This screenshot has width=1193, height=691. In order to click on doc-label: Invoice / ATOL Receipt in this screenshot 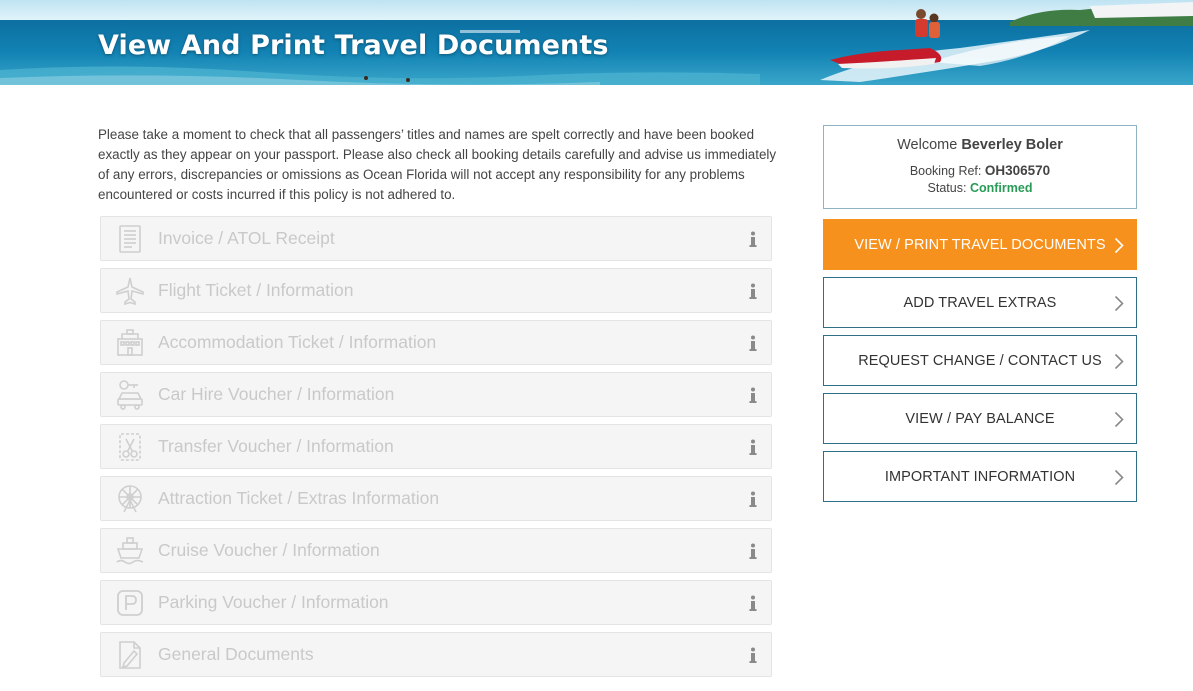, I will do `click(246, 238)`.